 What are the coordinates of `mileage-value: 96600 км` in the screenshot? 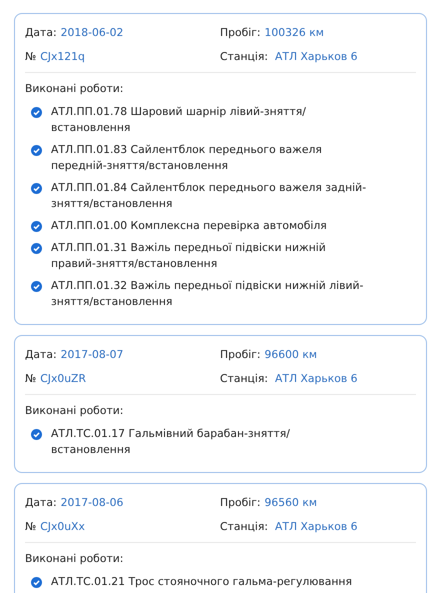 It's located at (290, 355).